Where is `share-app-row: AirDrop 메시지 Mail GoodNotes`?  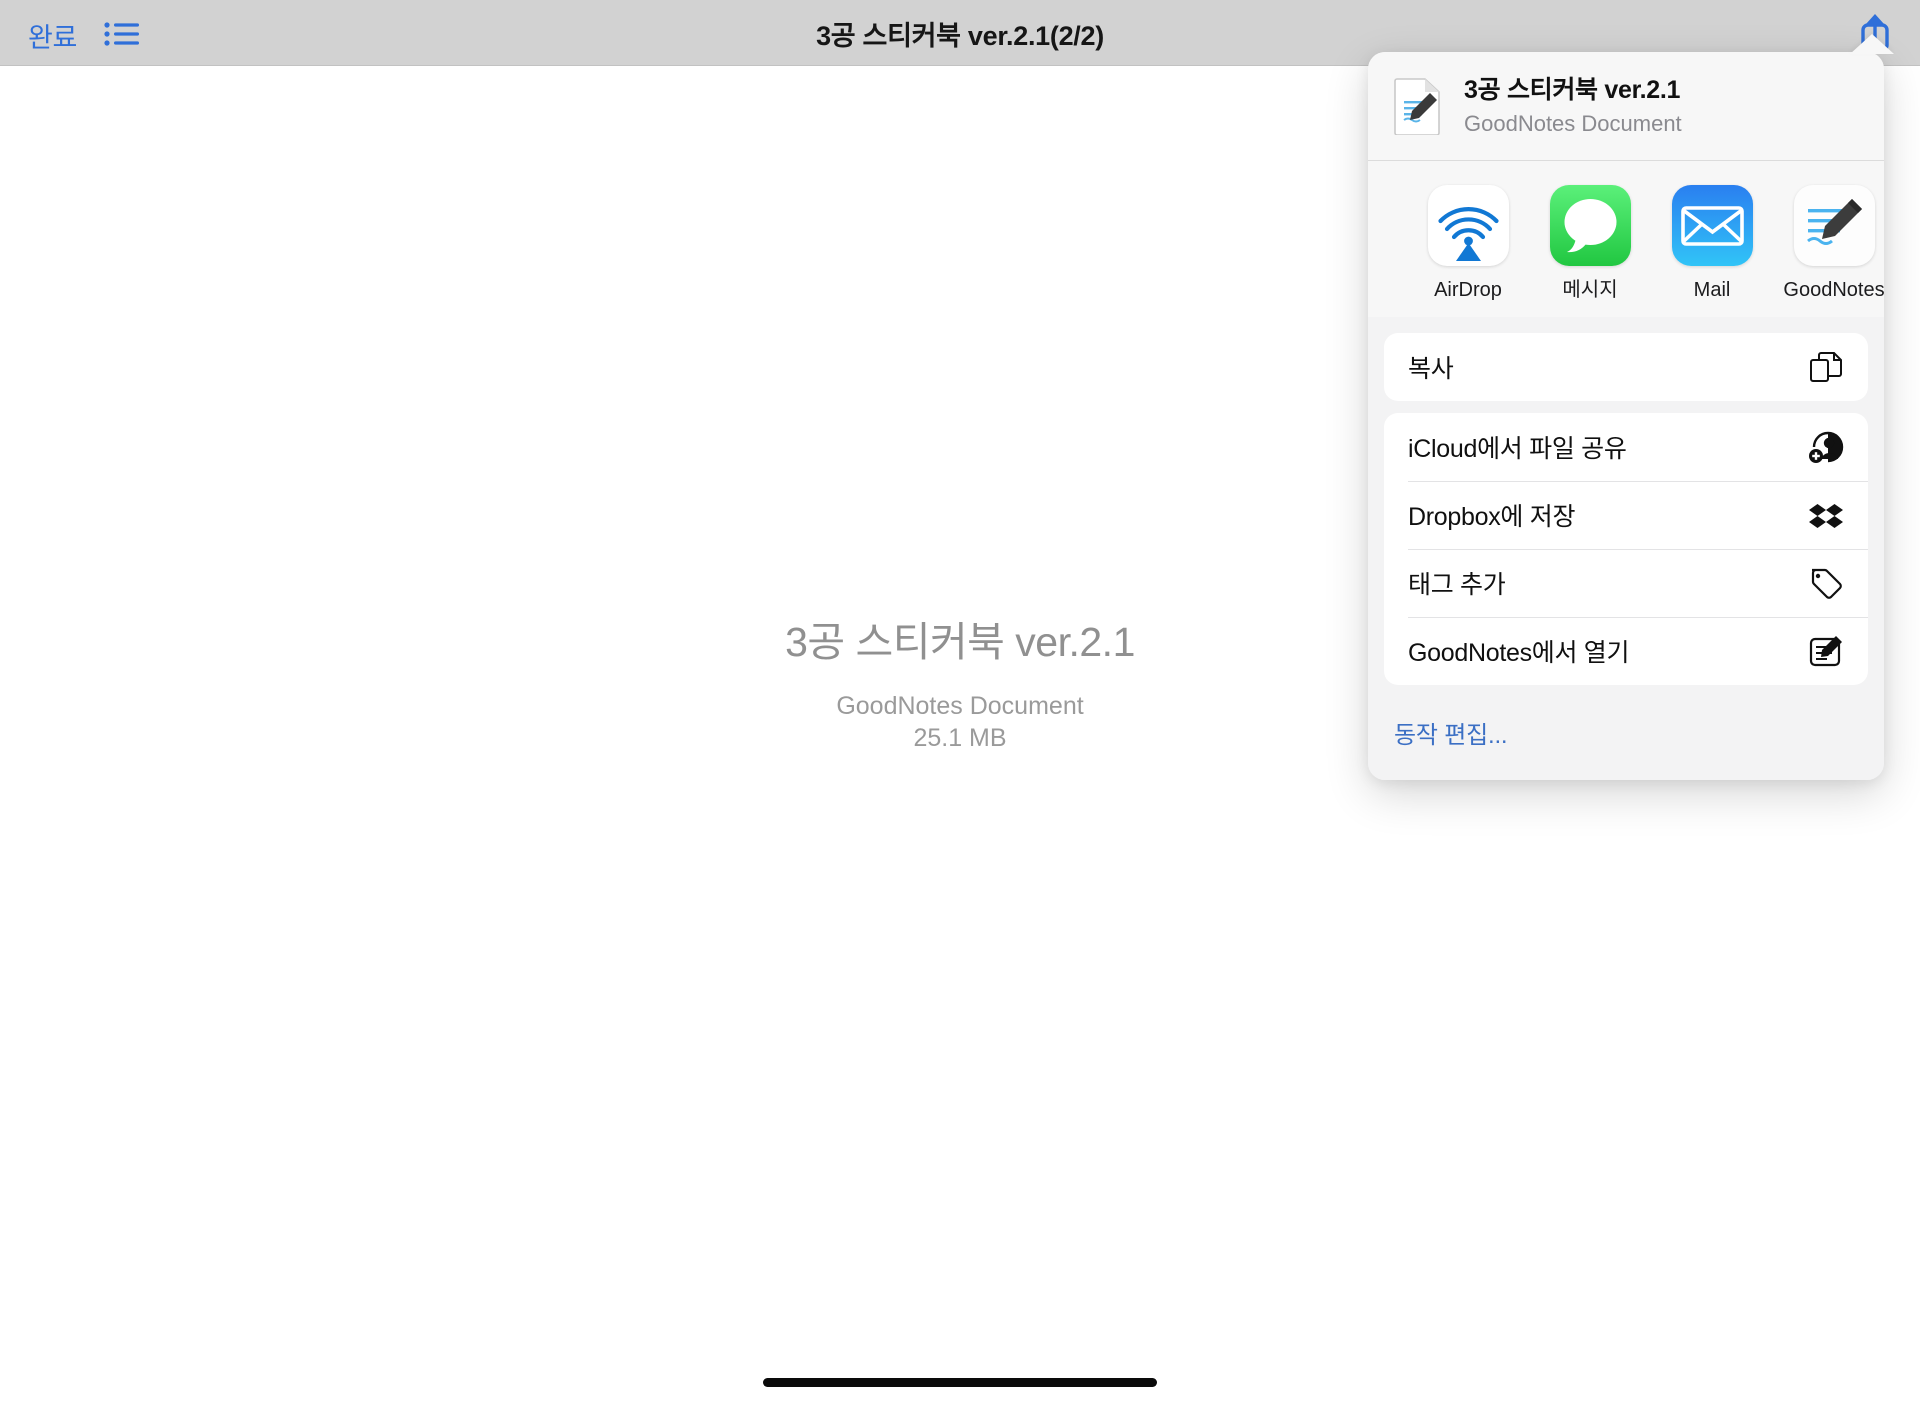
share-app-row: AirDrop 메시지 Mail GoodNotes is located at coordinates (1626, 239).